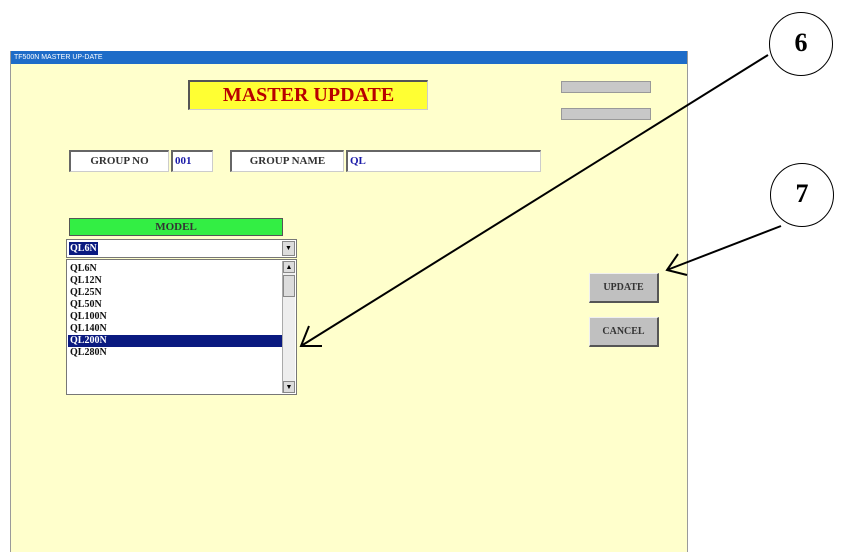 This screenshot has height=552, width=846. What do you see at coordinates (724, 248) in the screenshot?
I see `callout-7-arrow-line` at bounding box center [724, 248].